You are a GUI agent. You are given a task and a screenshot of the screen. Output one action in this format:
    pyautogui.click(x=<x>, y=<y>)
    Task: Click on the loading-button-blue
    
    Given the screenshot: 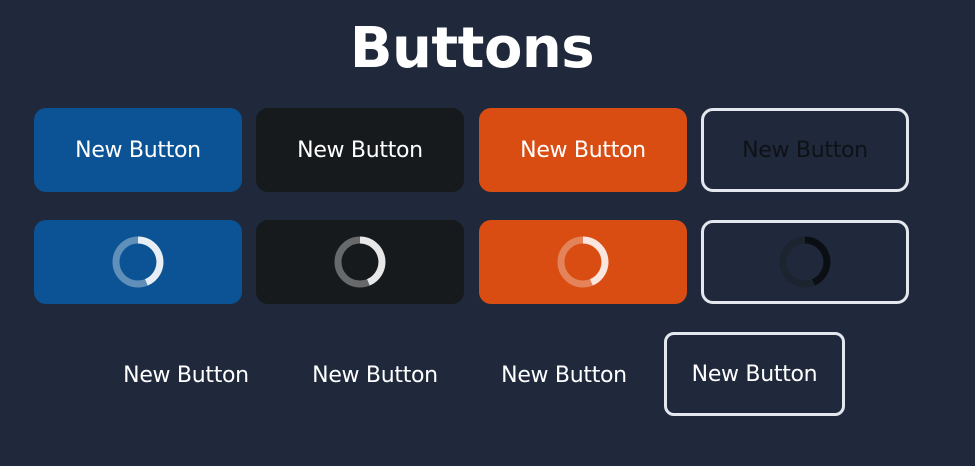 What is the action you would take?
    pyautogui.click(x=138, y=262)
    